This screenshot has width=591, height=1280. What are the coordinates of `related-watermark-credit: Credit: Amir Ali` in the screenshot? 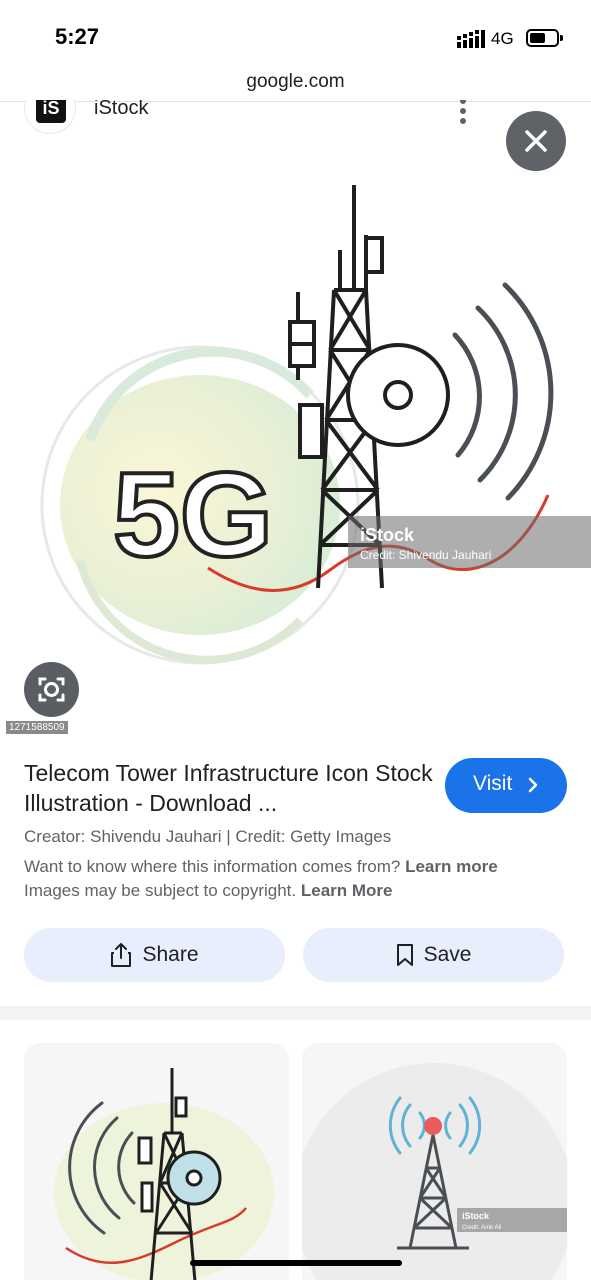 It's located at (481, 1228).